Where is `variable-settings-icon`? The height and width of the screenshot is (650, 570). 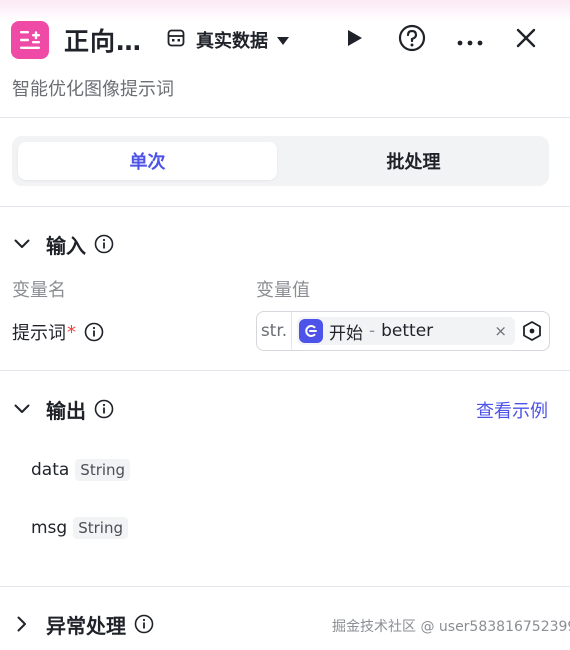
variable-settings-icon is located at coordinates (532, 333).